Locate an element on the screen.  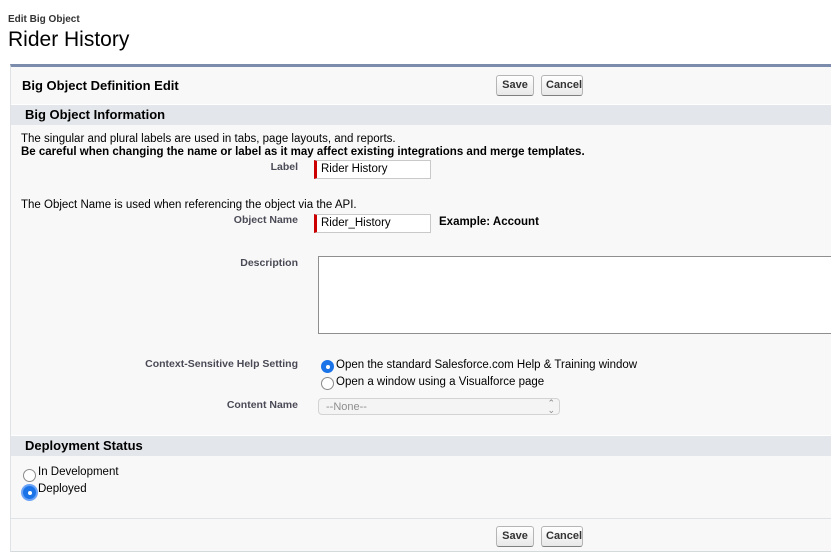
save-button-top: Save is located at coordinates (515, 85).